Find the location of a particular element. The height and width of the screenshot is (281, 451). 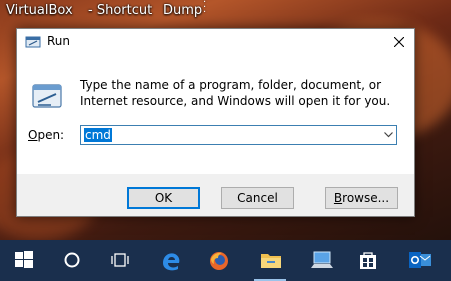

task-view-button is located at coordinates (120, 260).